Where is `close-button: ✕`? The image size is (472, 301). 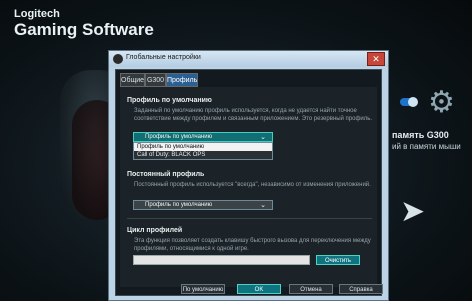 close-button: ✕ is located at coordinates (376, 59).